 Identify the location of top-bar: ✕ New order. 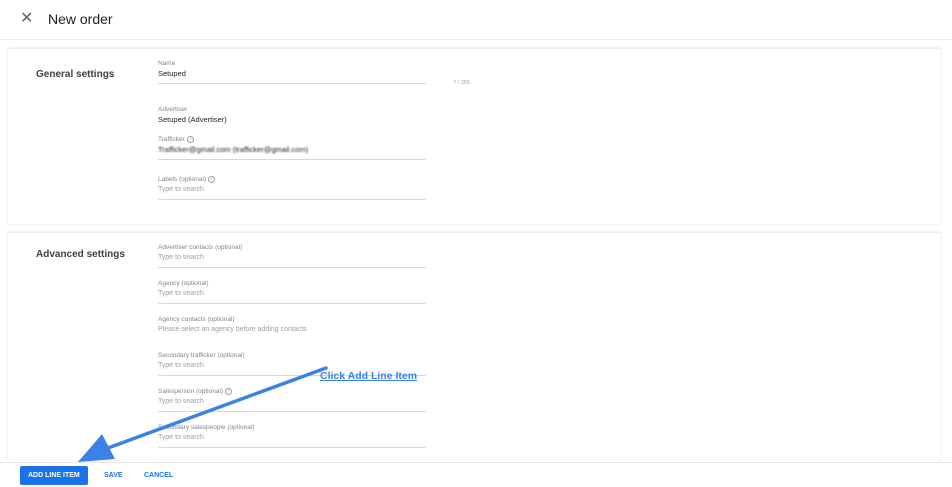
(476, 20).